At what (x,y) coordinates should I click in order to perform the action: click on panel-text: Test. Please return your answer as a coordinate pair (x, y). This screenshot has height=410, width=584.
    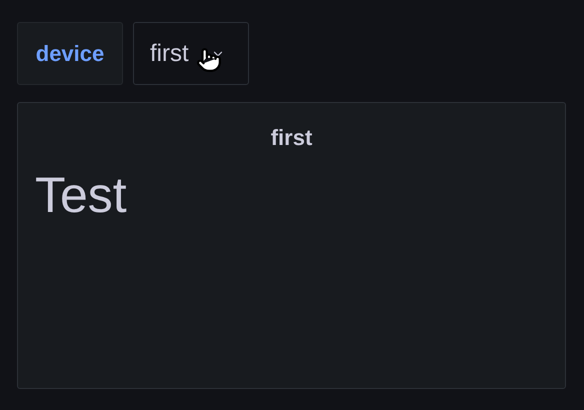
    Looking at the image, I should click on (81, 195).